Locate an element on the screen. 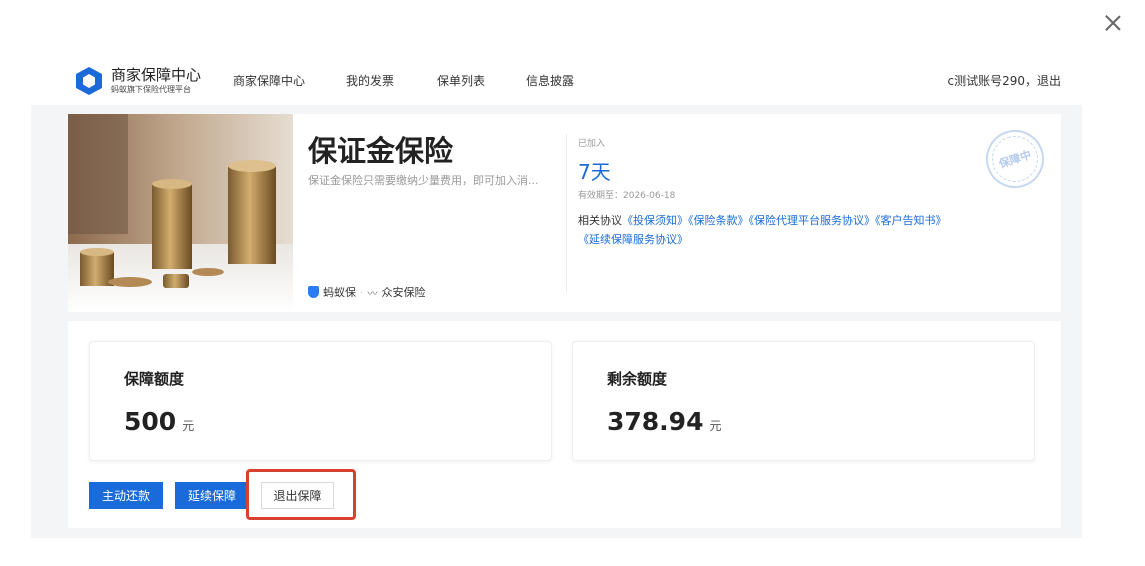  coverage-quota-card: 保障额度 500 元 is located at coordinates (320, 401).